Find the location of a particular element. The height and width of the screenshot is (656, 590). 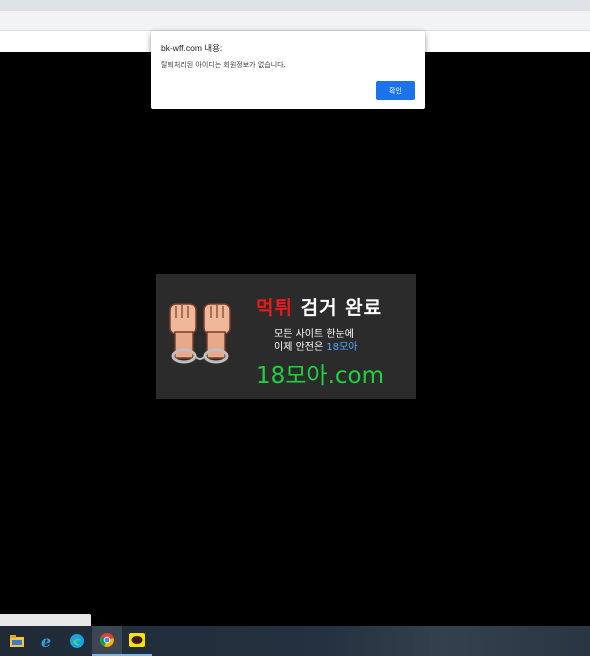

banner-title-red: 먹튀 is located at coordinates (274, 308).